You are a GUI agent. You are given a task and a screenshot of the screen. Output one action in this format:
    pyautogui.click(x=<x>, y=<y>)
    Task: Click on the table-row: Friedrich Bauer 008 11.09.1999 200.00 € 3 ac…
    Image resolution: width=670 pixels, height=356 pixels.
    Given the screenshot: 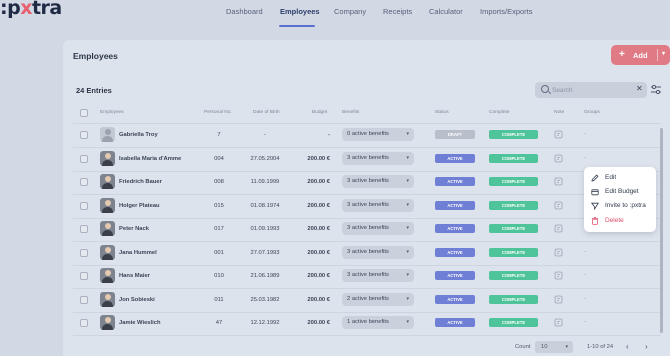 What is the action you would take?
    pyautogui.click(x=366, y=182)
    